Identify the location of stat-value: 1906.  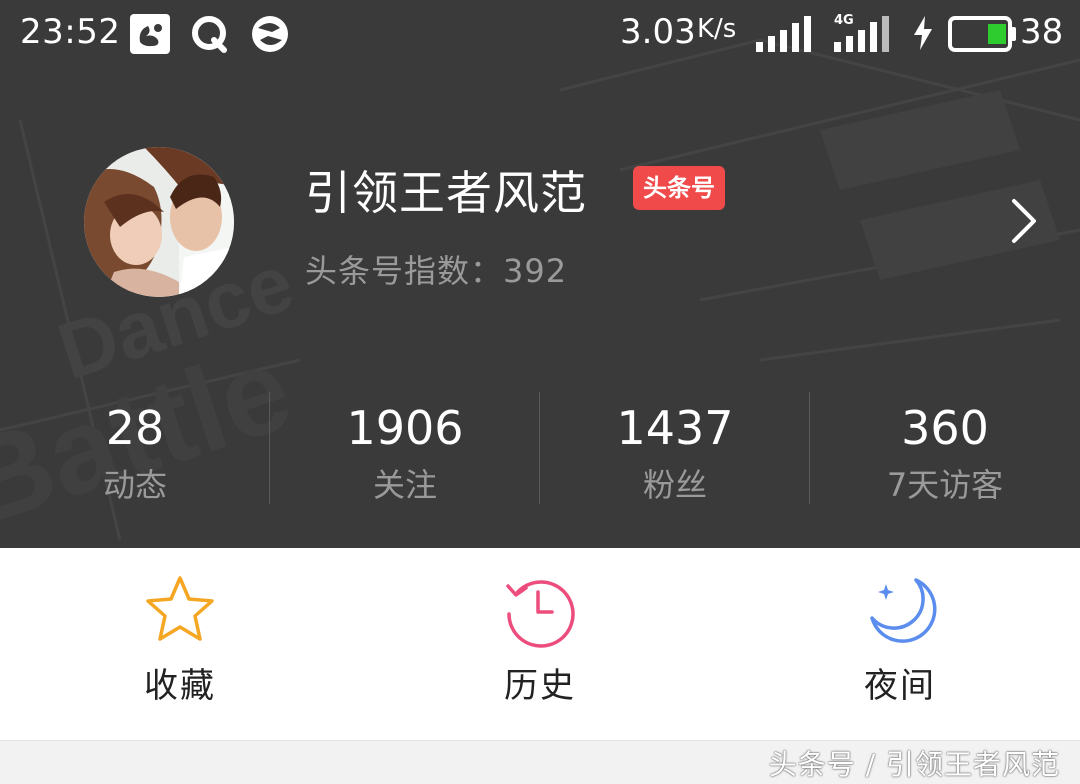
(405, 428).